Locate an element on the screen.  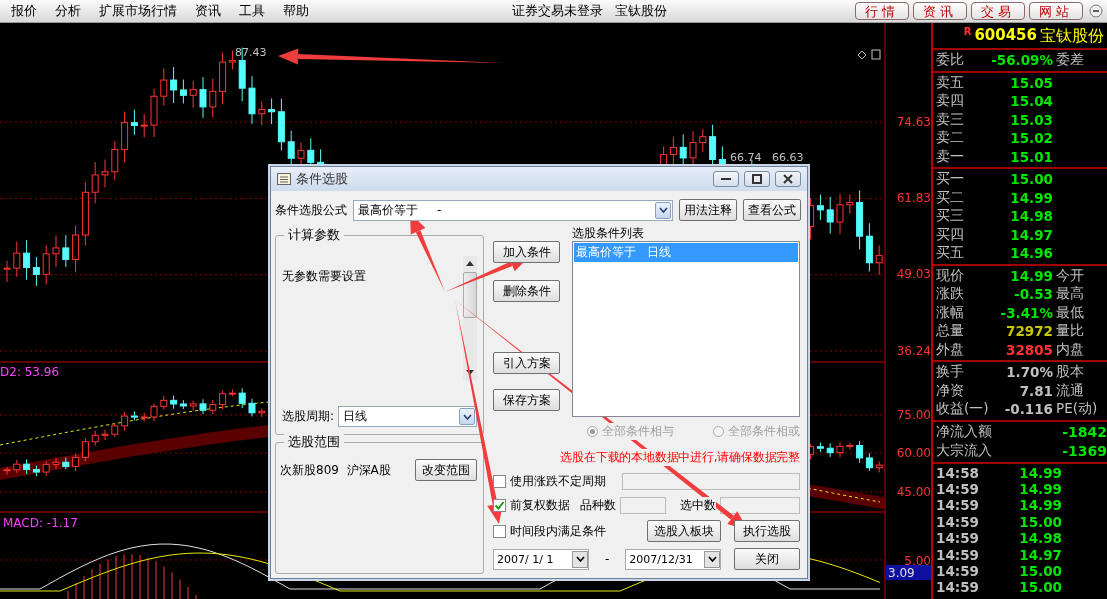
close-button is located at coordinates (788, 179).